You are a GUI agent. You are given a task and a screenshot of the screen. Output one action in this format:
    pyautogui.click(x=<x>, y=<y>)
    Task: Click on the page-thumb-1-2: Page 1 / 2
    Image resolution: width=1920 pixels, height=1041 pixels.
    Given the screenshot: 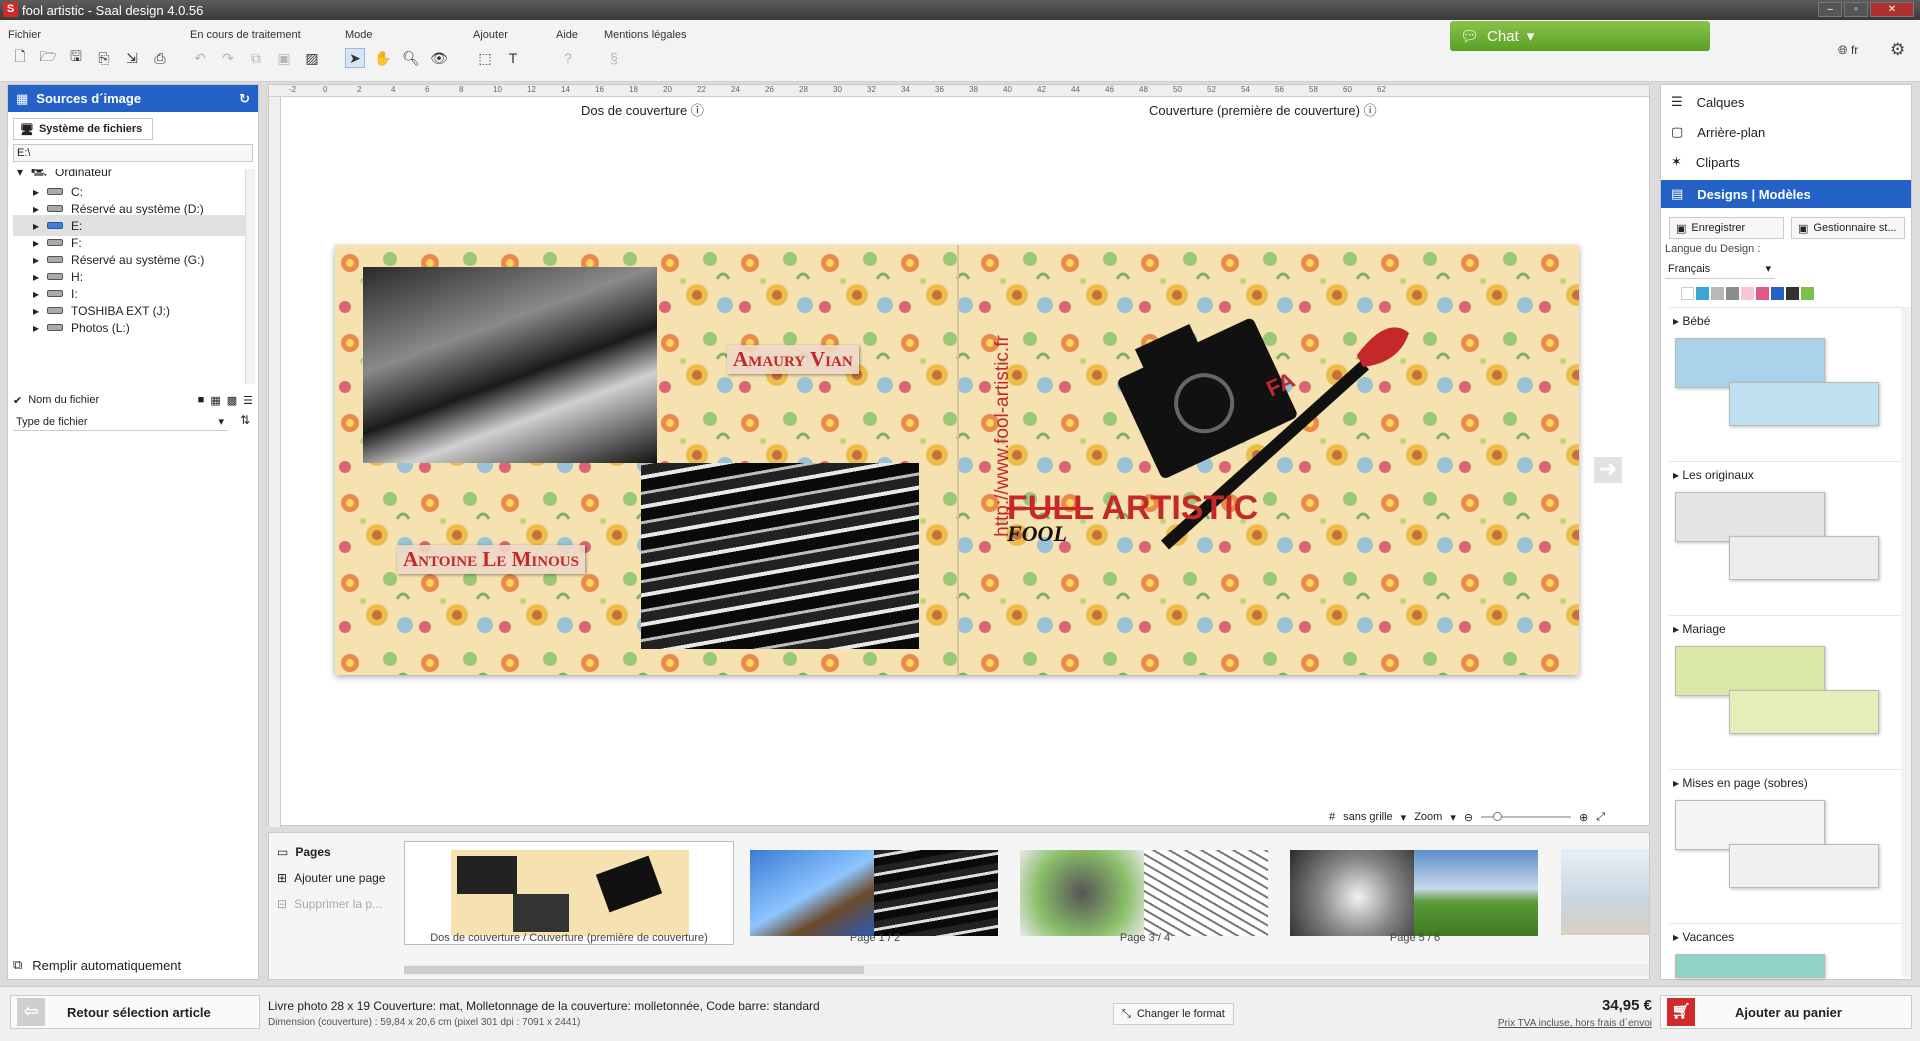 What is the action you would take?
    pyautogui.click(x=875, y=893)
    